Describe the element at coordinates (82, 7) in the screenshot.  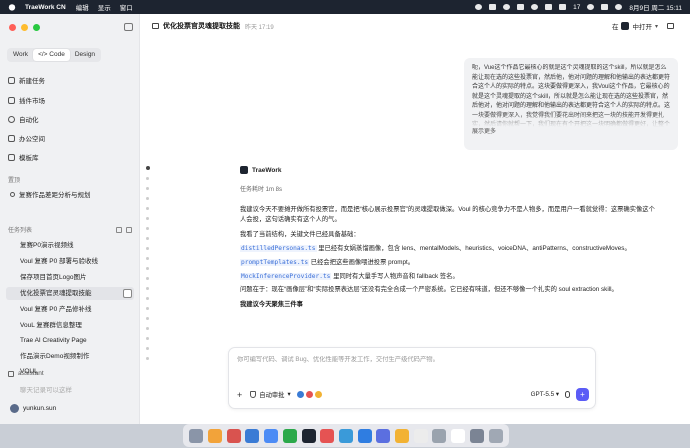
I see `menu-edit: 编辑` at that location.